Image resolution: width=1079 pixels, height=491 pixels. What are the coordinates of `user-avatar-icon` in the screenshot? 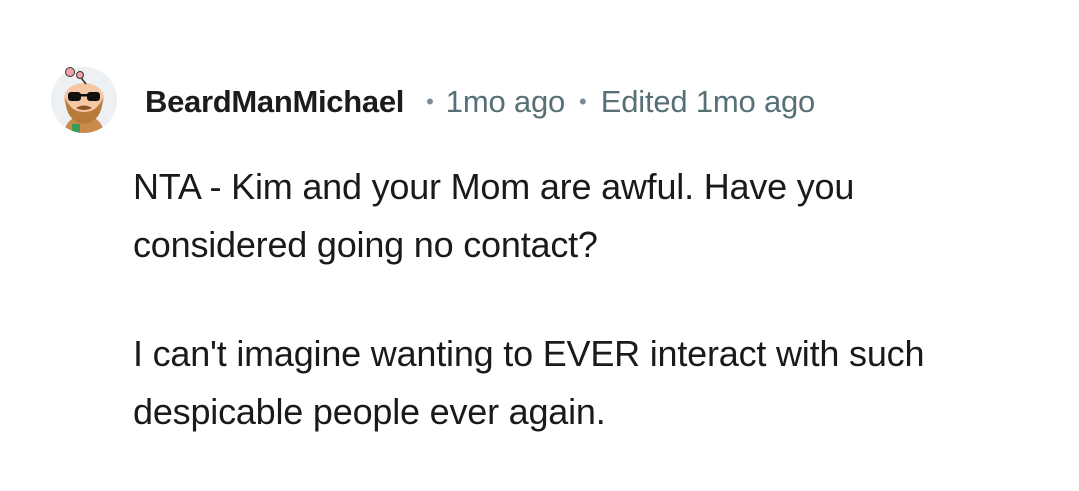 It's located at (84, 100).